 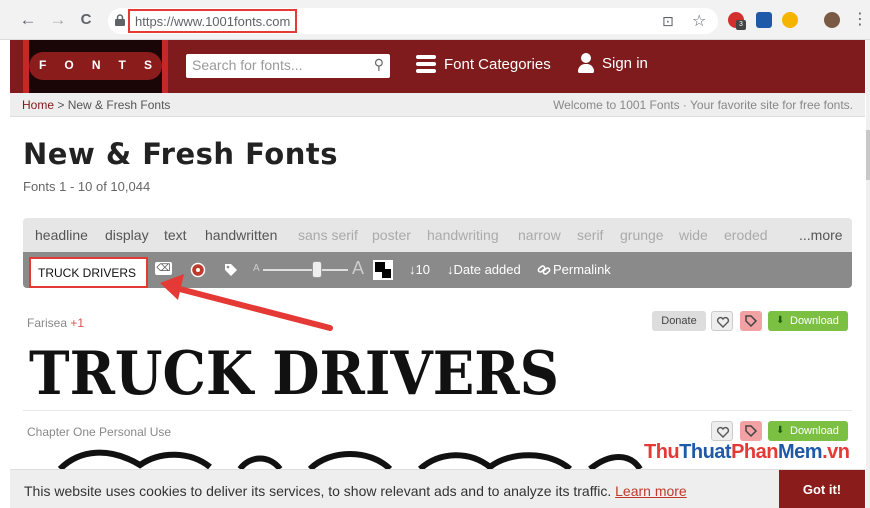 What do you see at coordinates (821, 235) in the screenshot?
I see `filter-tag: ...more` at bounding box center [821, 235].